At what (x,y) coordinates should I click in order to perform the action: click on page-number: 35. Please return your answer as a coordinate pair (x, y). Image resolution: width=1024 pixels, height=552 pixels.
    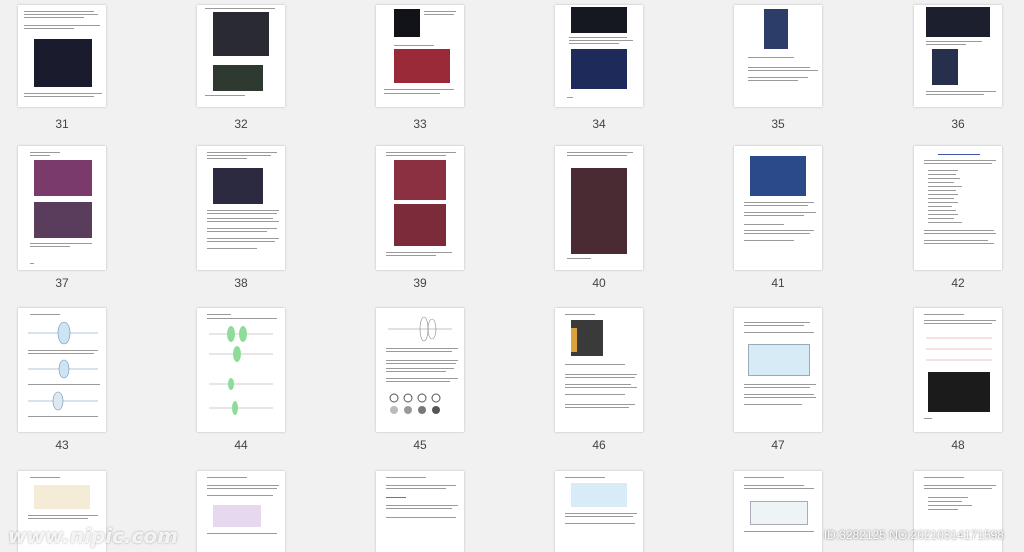
    Looking at the image, I should click on (778, 124).